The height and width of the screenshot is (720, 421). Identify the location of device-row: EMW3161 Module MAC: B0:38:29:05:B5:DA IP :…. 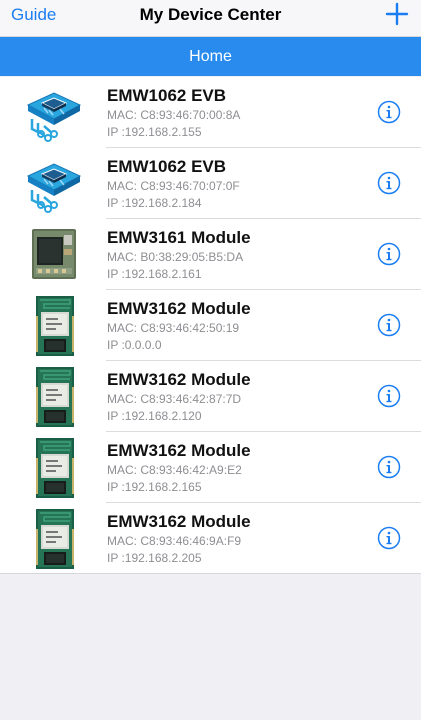
(210, 254).